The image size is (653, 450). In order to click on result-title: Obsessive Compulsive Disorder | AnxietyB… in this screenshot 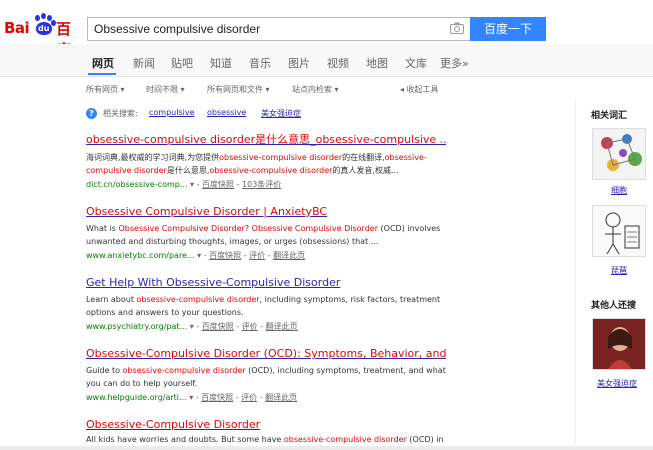, I will do `click(266, 211)`.